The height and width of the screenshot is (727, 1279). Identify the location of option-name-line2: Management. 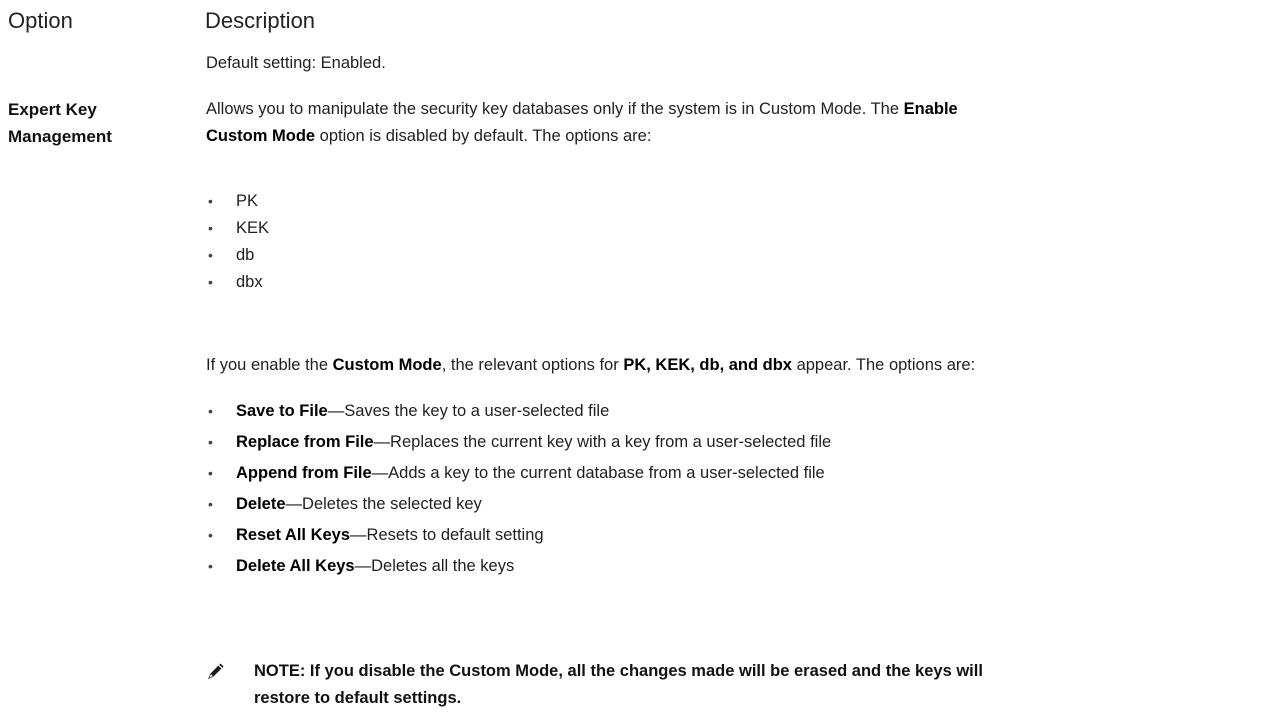
(60, 136).